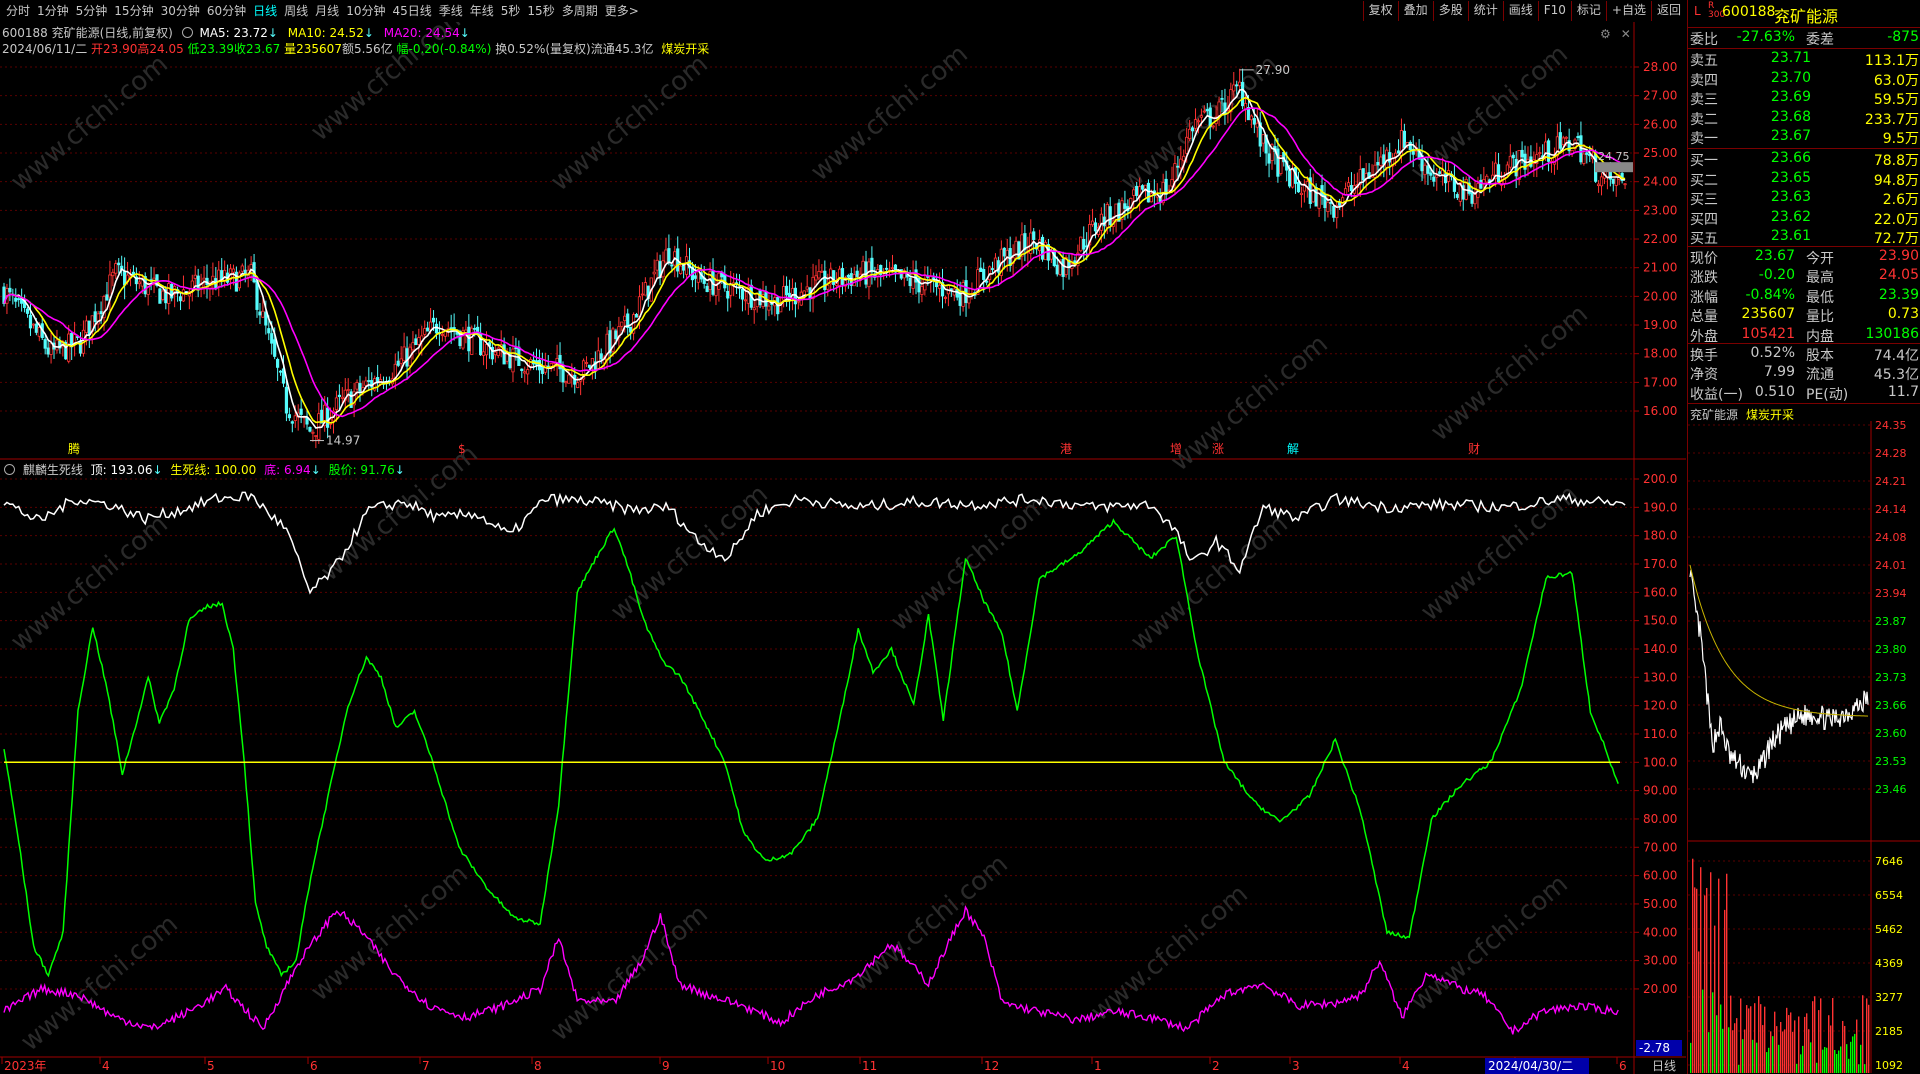 This screenshot has width=1920, height=1074. Describe the element at coordinates (1485, 11) in the screenshot. I see `tool-button: 统计` at that location.